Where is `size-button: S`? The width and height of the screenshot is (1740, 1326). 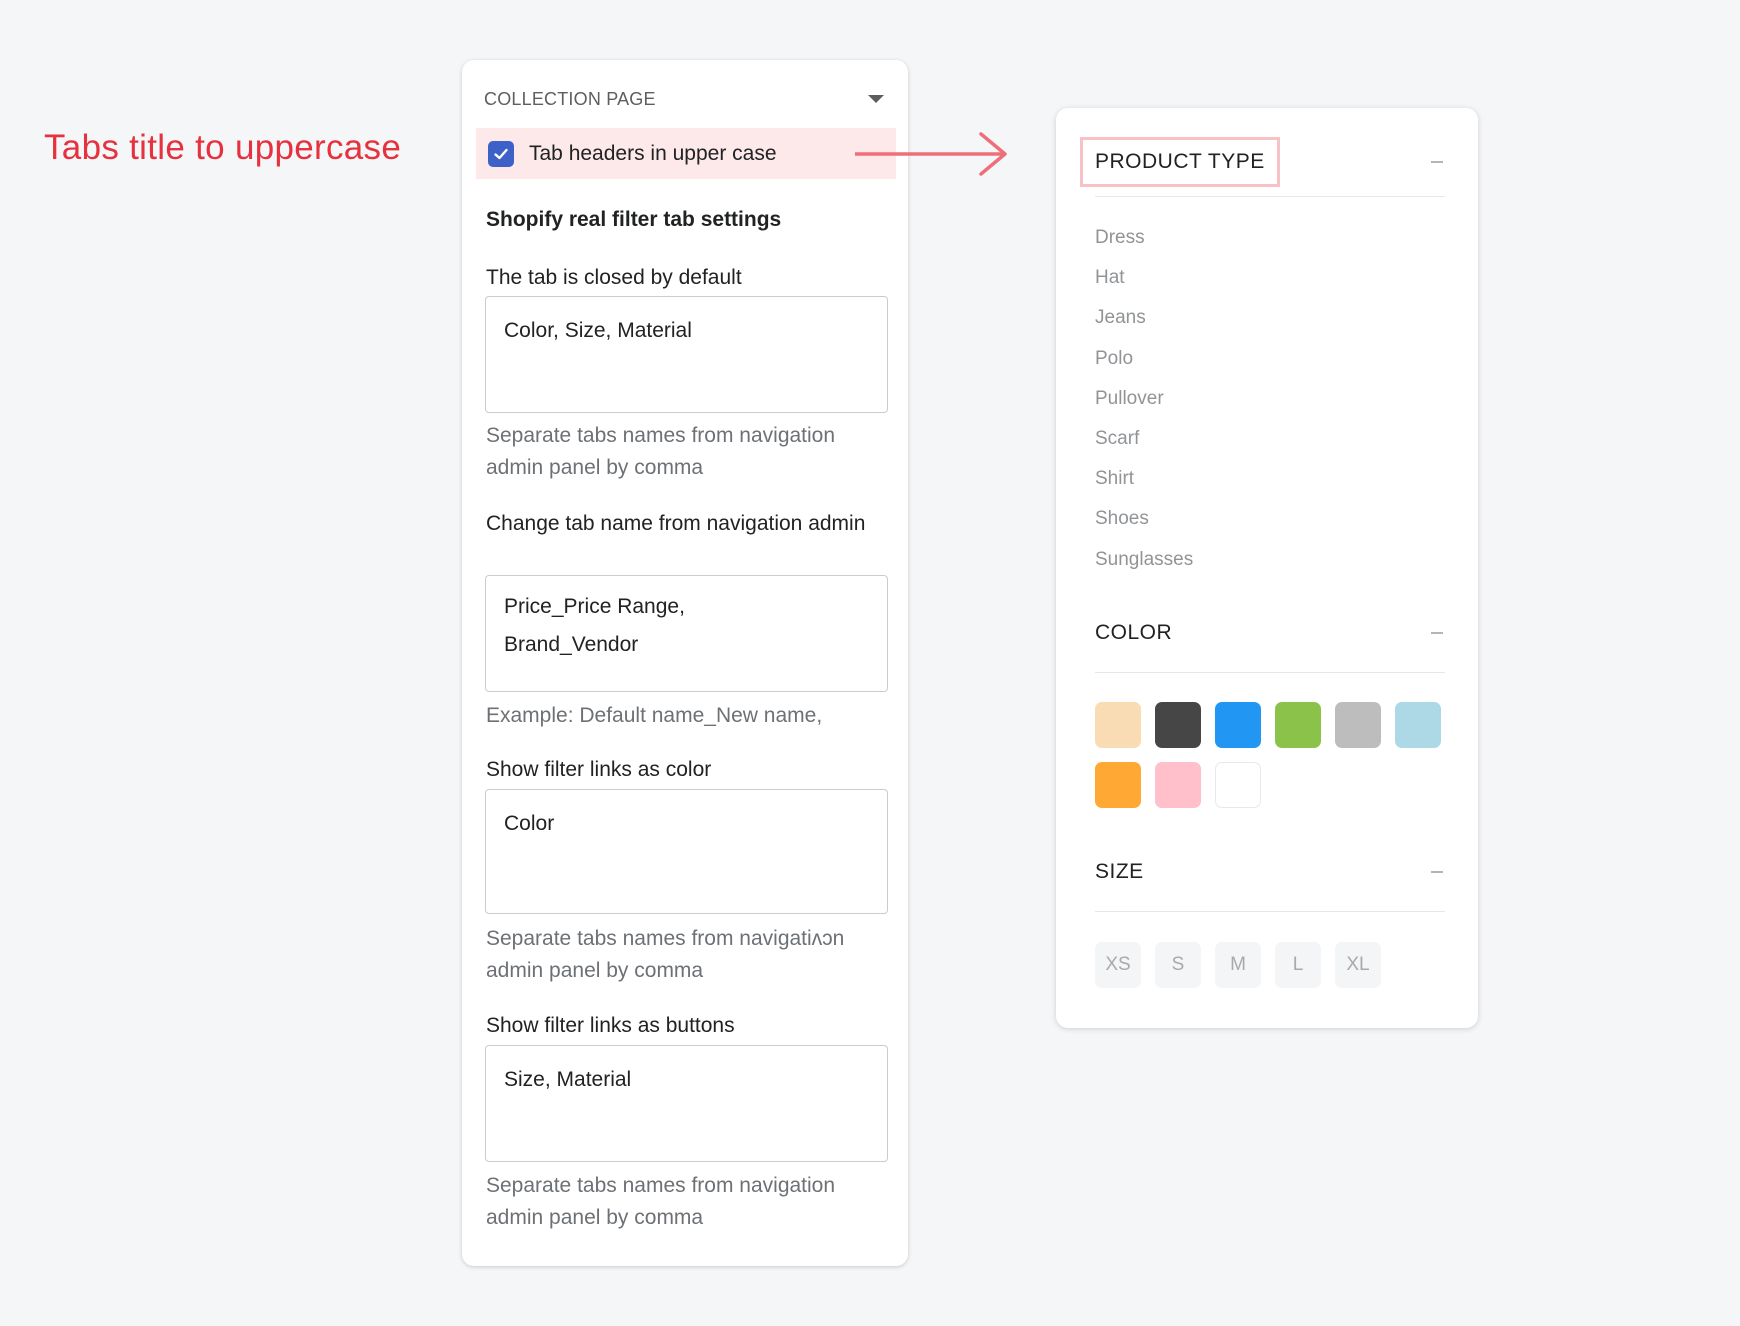 size-button: S is located at coordinates (1178, 965).